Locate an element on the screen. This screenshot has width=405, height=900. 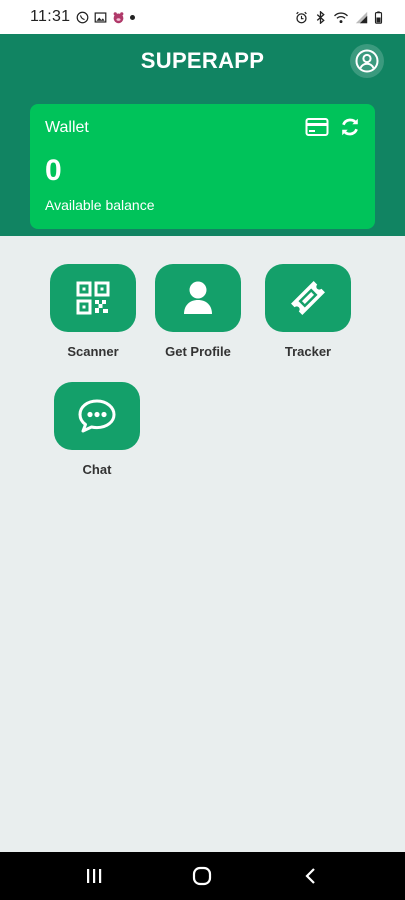
alarm-icon is located at coordinates (301, 17).